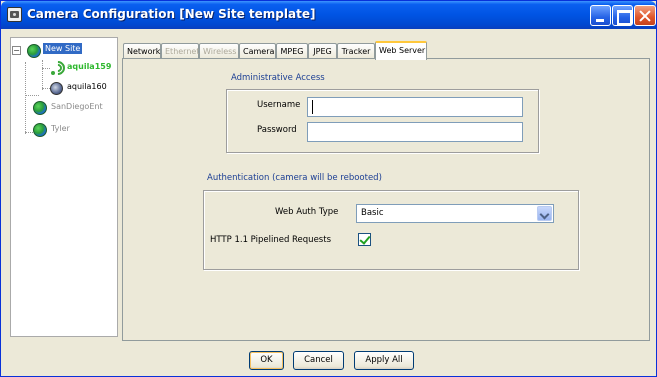  Describe the element at coordinates (142, 51) in the screenshot. I see `tab-network: Network` at that location.